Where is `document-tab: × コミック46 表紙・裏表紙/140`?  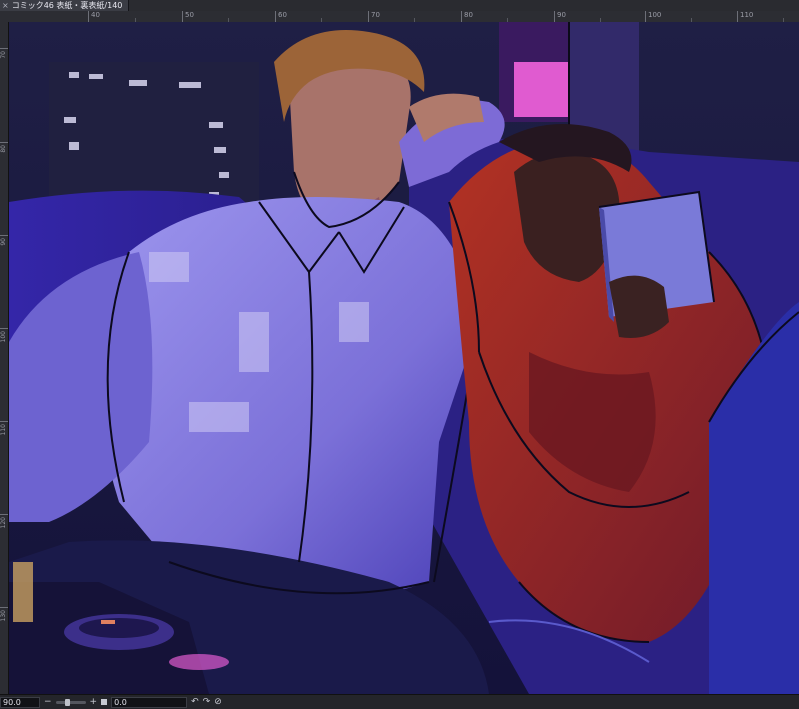 document-tab: × コミック46 表紙・裏表紙/140 is located at coordinates (65, 5).